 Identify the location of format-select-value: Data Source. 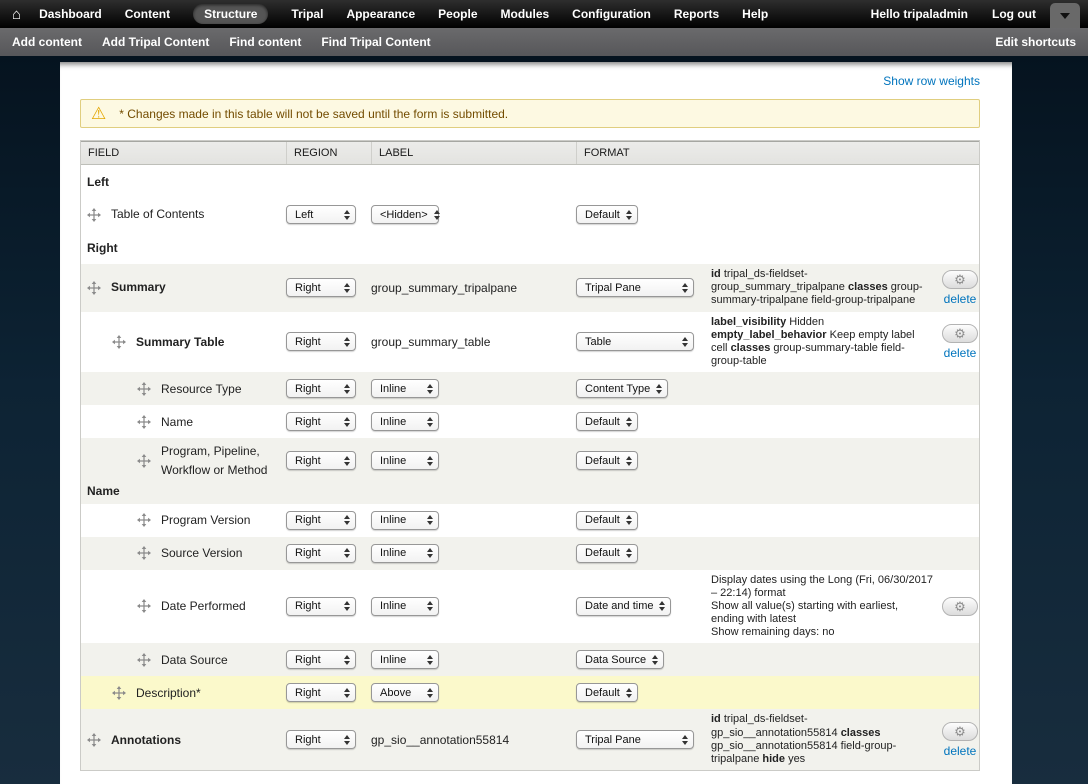
(616, 659).